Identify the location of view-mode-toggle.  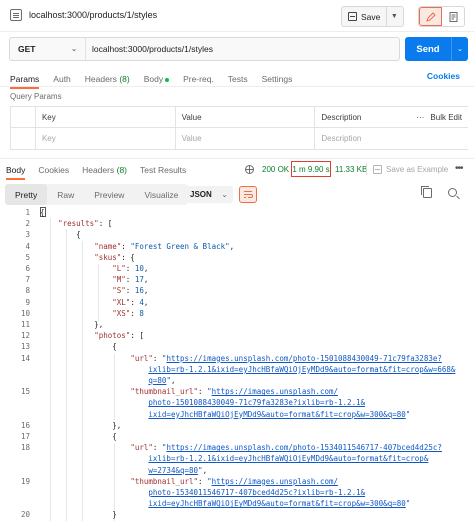
(441, 16).